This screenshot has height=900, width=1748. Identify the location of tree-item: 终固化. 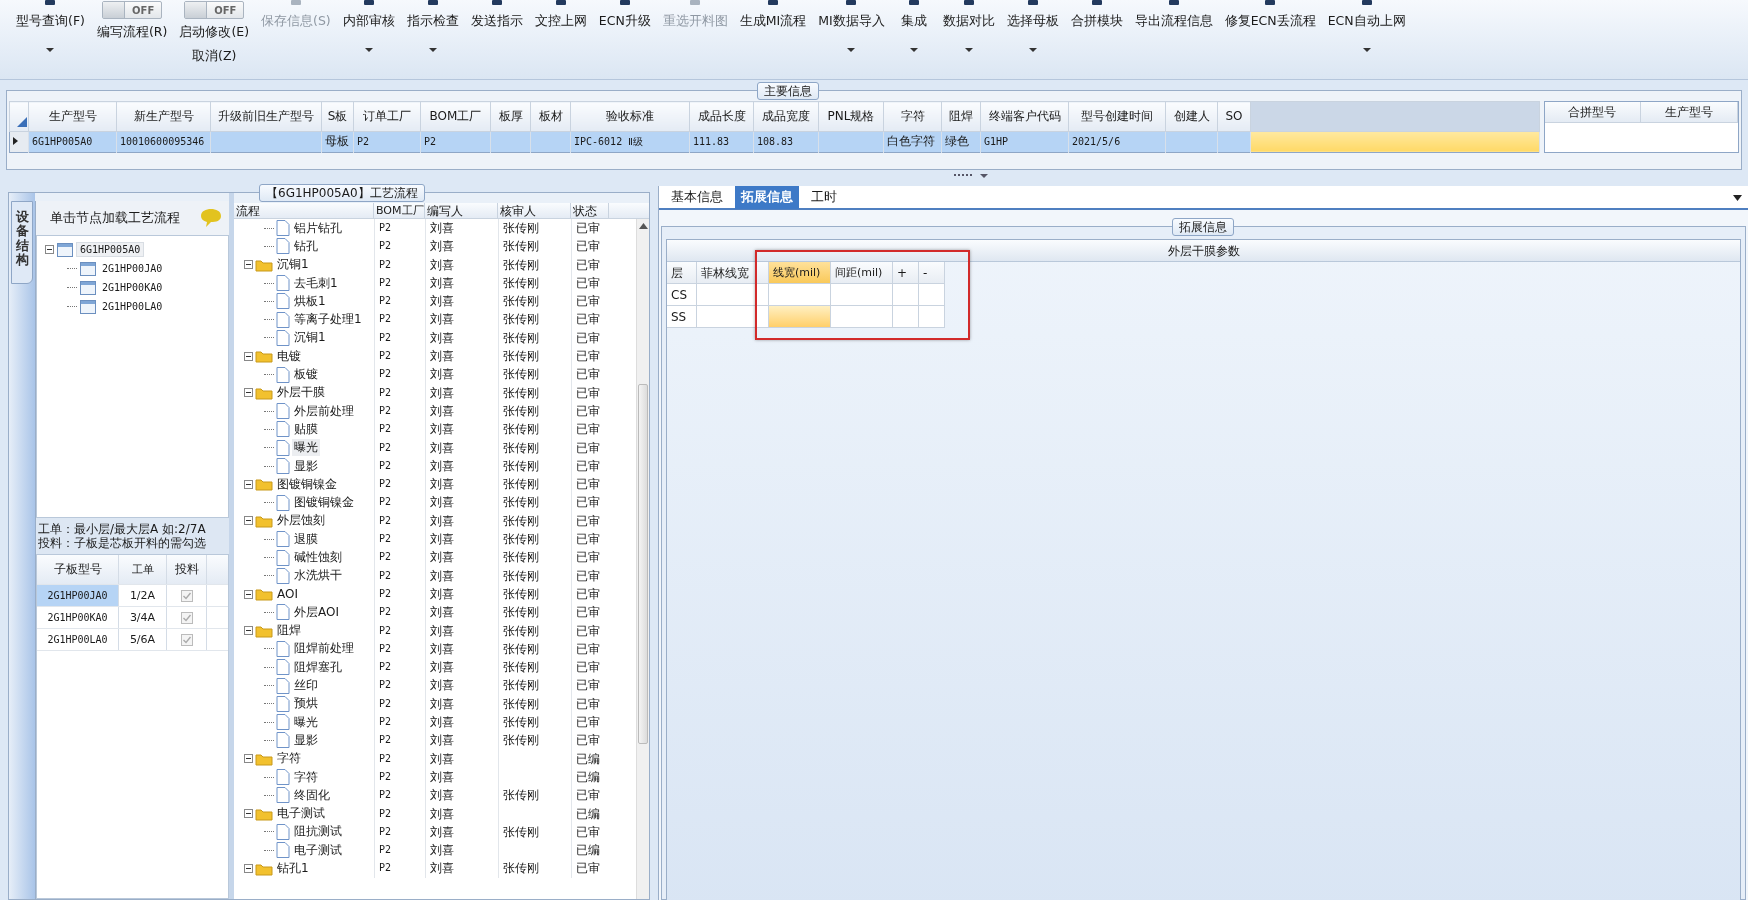
(312, 795).